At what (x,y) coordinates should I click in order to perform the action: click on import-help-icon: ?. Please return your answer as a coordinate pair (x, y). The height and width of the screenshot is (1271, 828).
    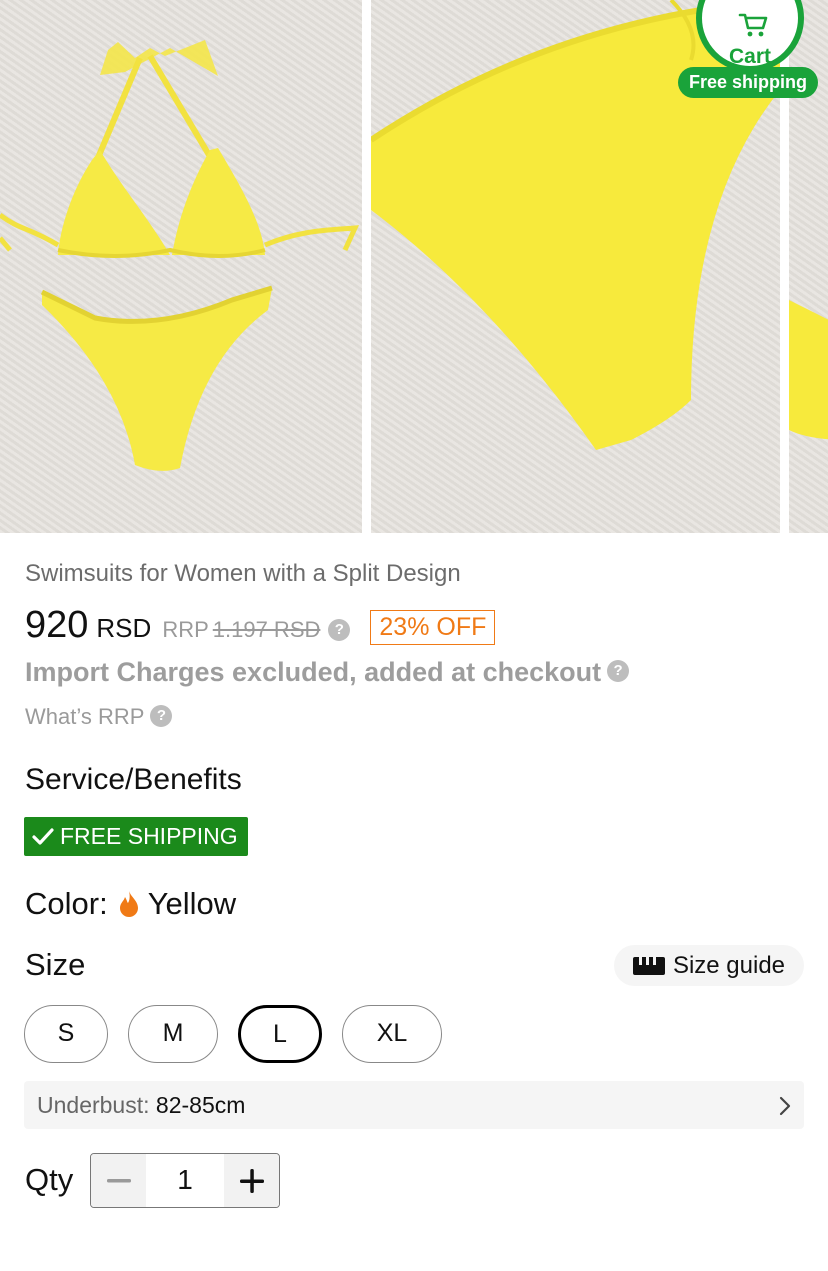
    Looking at the image, I should click on (618, 670).